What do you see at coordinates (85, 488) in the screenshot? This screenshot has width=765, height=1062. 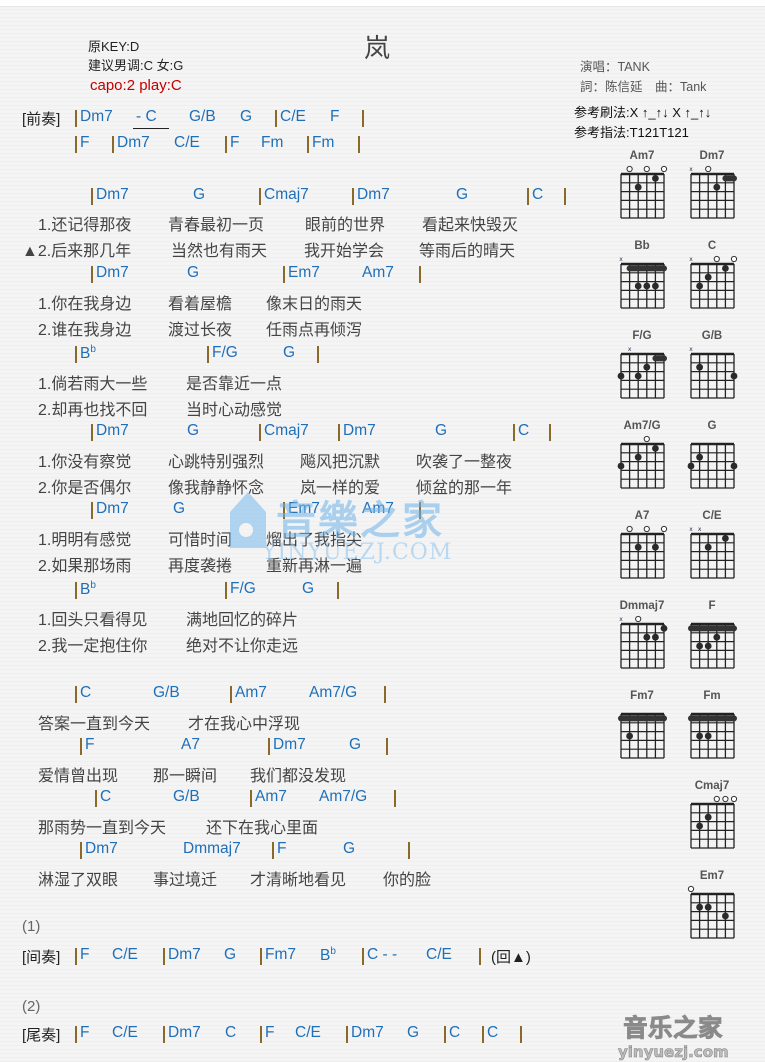 I see `lyric: 2.你是否偶尔` at bounding box center [85, 488].